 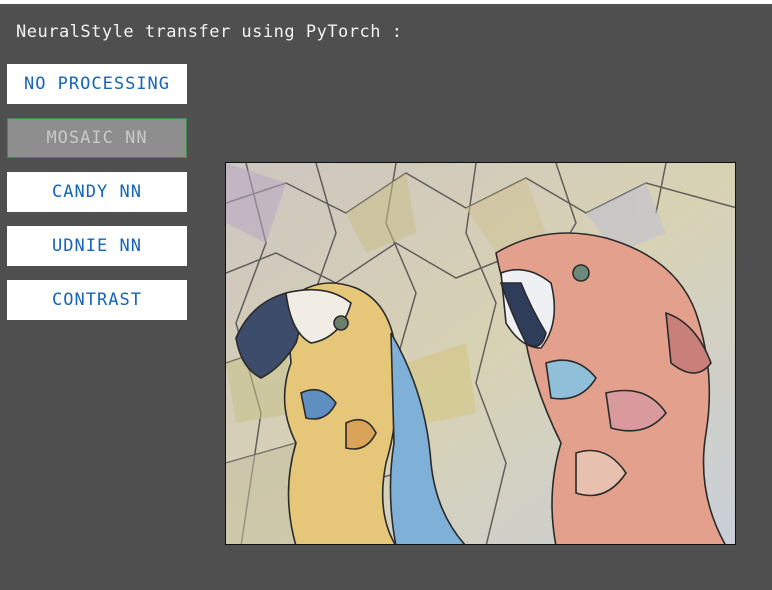 What do you see at coordinates (97, 300) in the screenshot?
I see `contrast-button: CONTRAST` at bounding box center [97, 300].